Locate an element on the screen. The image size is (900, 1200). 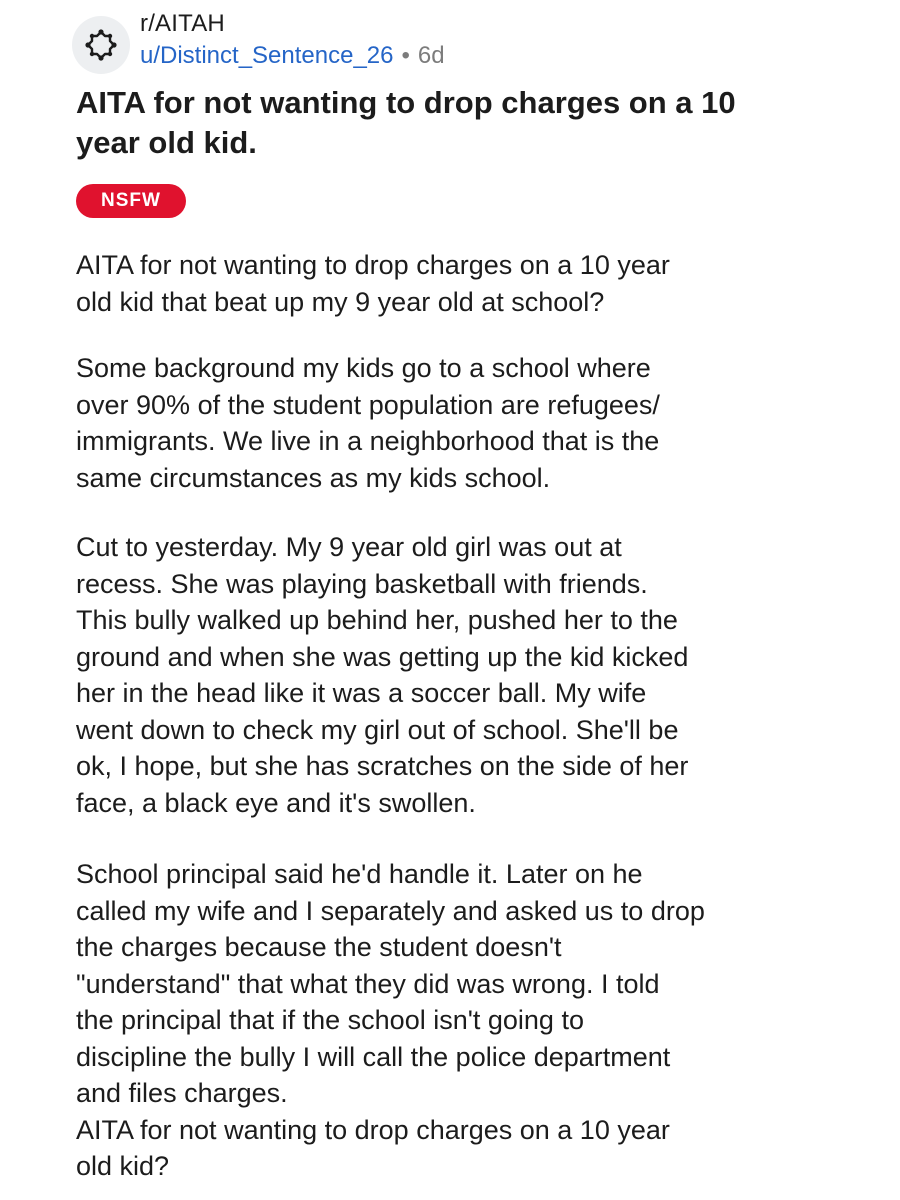
author-username: u/Distinct_Sentence_26 is located at coordinates (267, 55).